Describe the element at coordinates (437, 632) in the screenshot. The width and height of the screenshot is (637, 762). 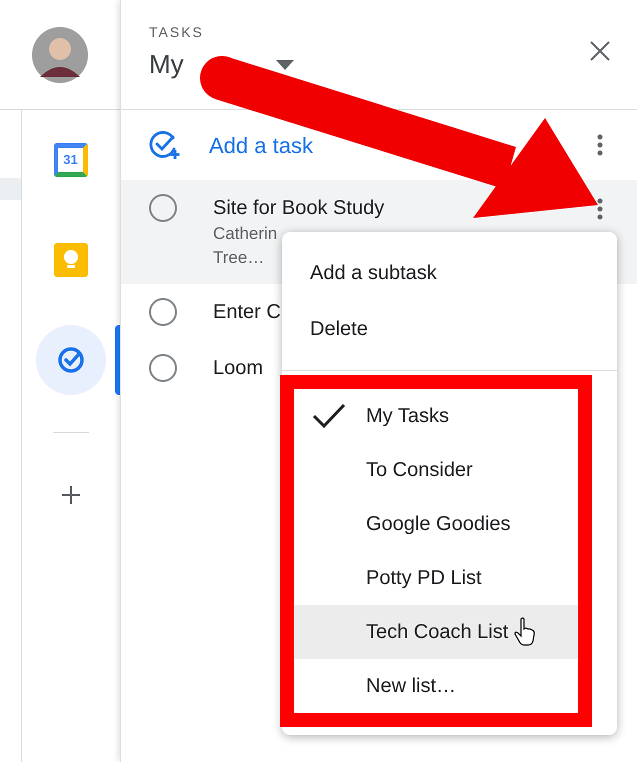
I see `list-name: Tech Coach List` at that location.